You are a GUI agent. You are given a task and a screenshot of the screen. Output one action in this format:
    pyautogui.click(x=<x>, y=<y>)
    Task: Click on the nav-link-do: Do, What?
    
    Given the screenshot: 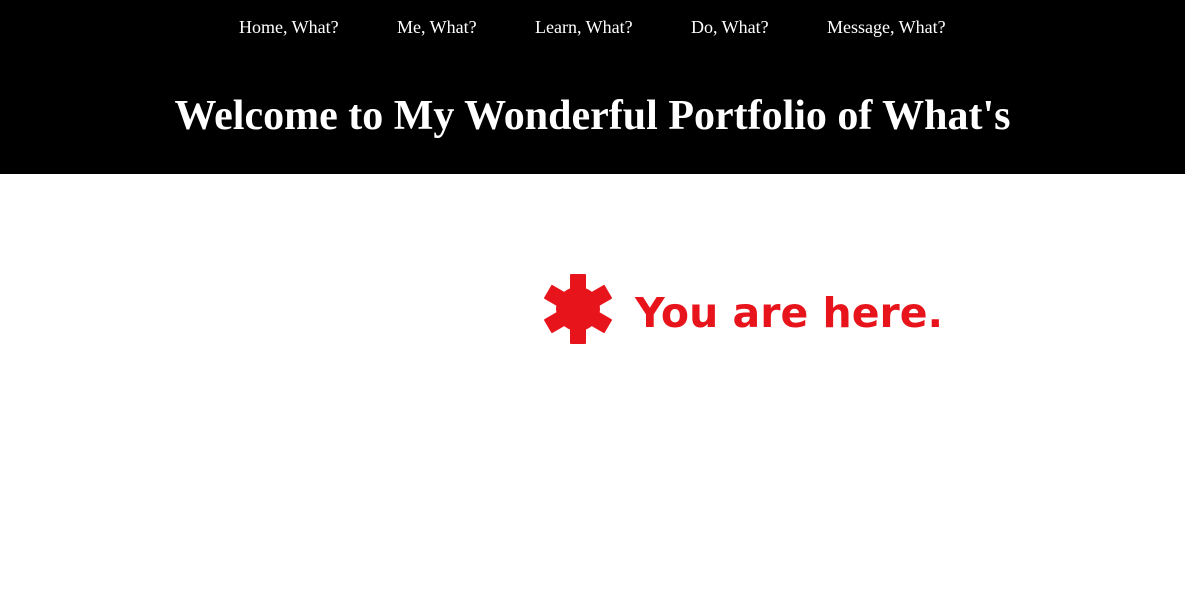 What is the action you would take?
    pyautogui.click(x=730, y=27)
    